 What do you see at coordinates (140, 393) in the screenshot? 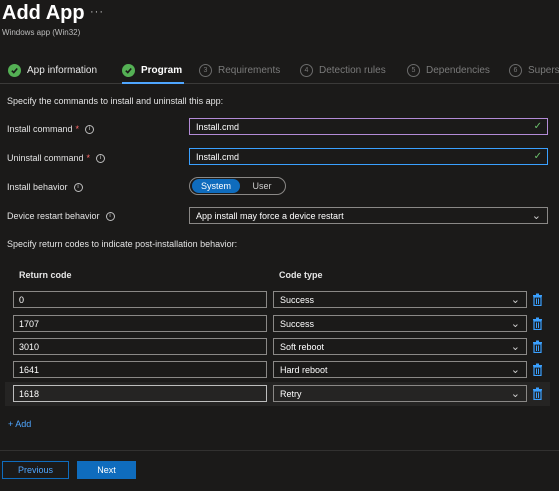
I see `return-code-input: 1618` at bounding box center [140, 393].